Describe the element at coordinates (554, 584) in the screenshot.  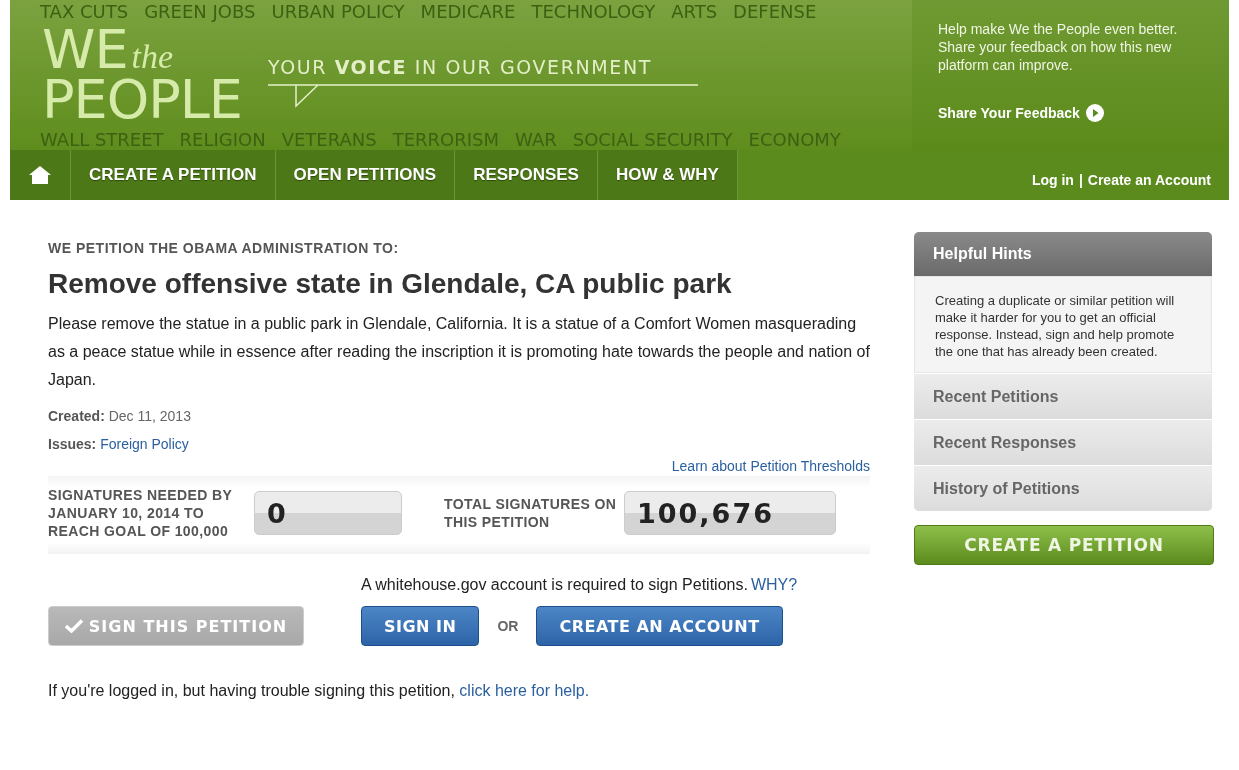
I see `account-note: A whitehouse.gov account is required to sign Petitions.` at that location.